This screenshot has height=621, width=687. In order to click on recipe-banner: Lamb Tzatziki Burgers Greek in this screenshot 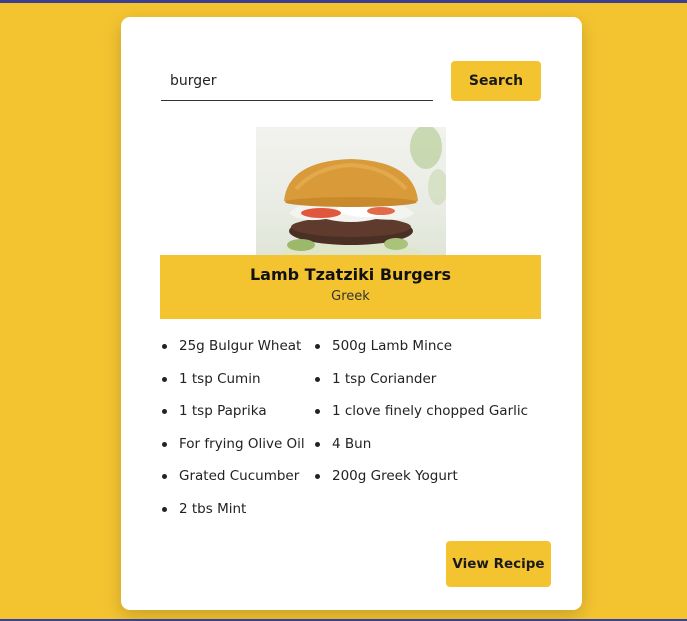, I will do `click(350, 287)`.